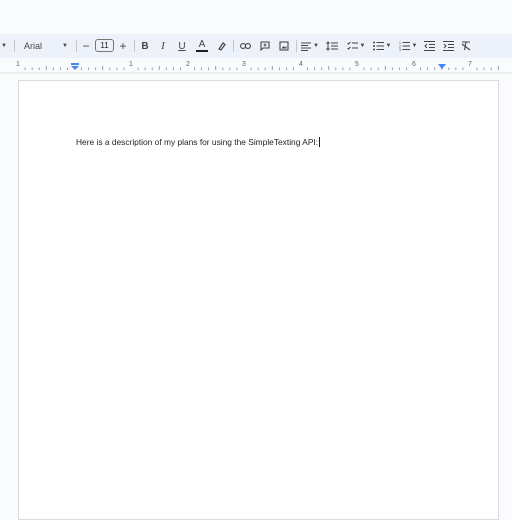 Image resolution: width=512 pixels, height=520 pixels. I want to click on line-spacing-button, so click(332, 46).